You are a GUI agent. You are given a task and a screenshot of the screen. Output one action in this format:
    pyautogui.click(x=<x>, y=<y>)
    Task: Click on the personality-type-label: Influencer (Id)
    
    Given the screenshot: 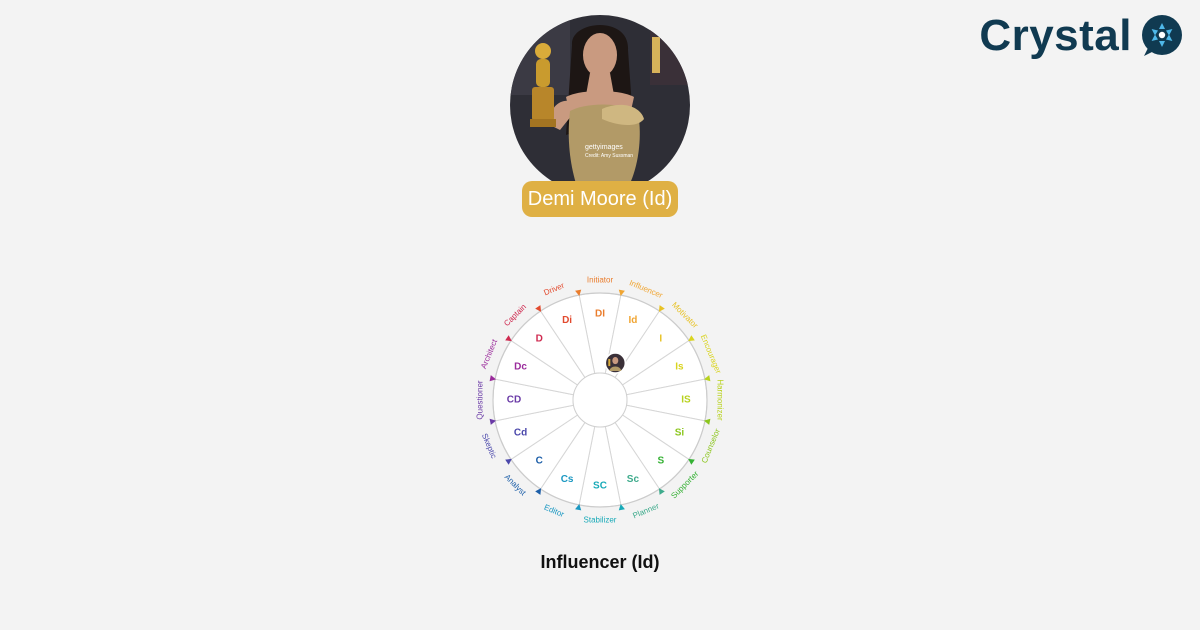 What is the action you would take?
    pyautogui.click(x=600, y=562)
    